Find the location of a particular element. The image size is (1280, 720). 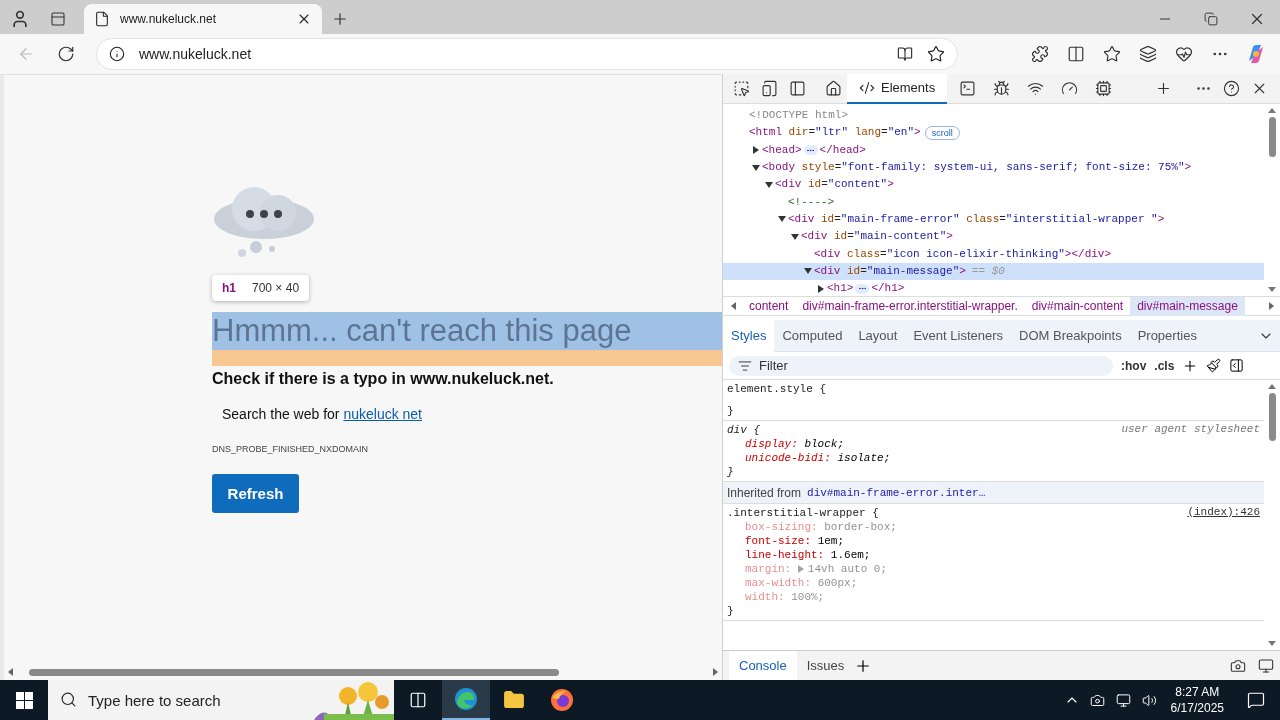

panel-tab: Layout is located at coordinates (878, 335).